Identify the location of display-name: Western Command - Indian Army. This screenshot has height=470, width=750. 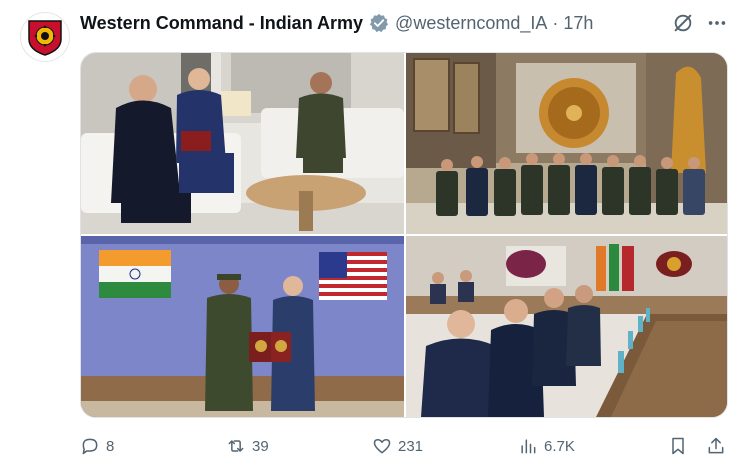
(221, 23).